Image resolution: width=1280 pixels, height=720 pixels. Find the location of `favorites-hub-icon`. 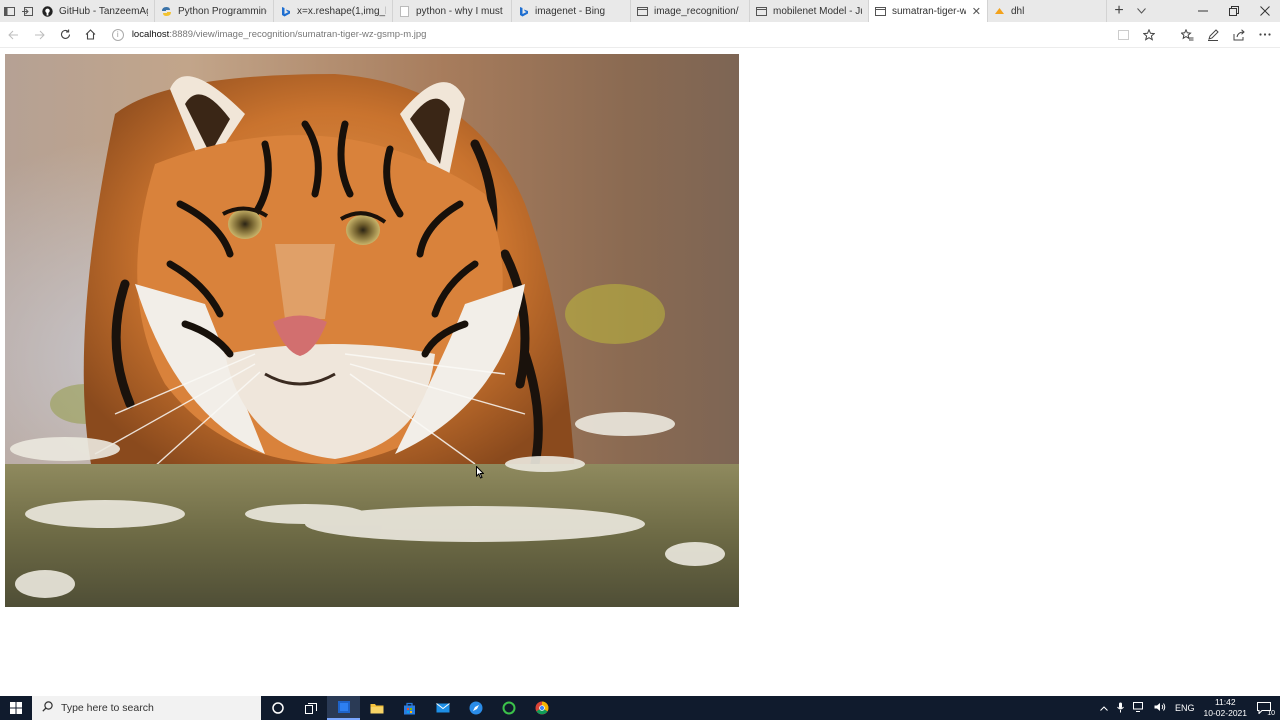

favorites-hub-icon is located at coordinates (1187, 35).